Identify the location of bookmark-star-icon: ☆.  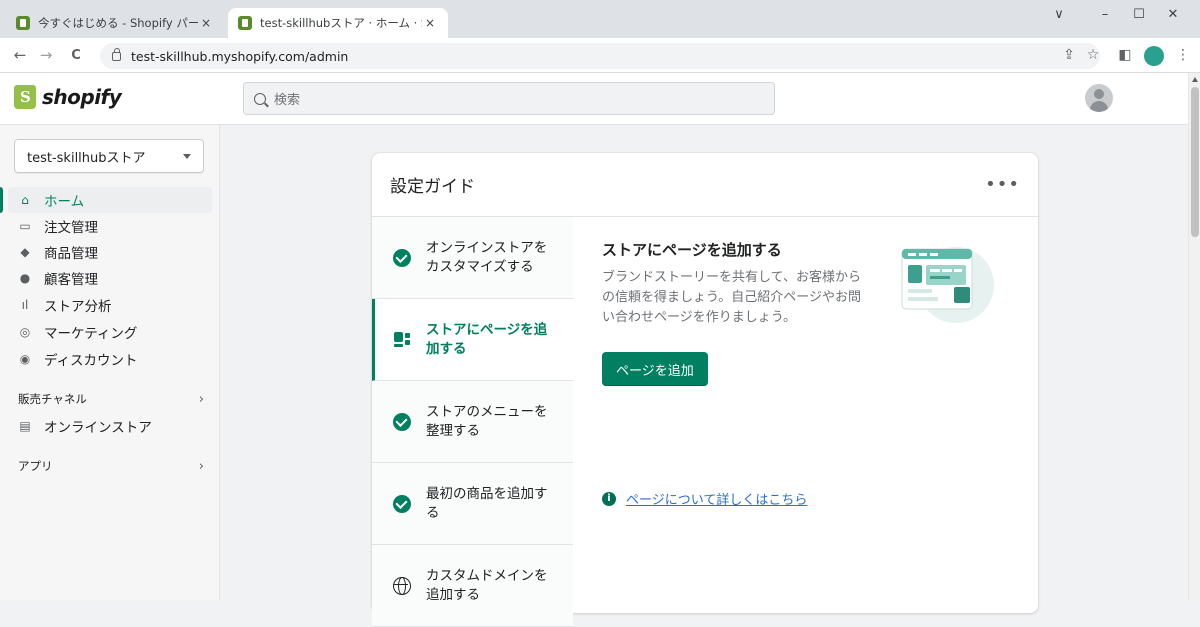
(1093, 55).